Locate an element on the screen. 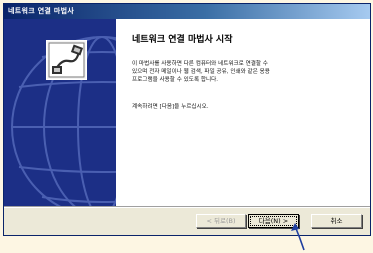  wizard-heading: 네트워크 연결 마법사 시작 is located at coordinates (182, 40).